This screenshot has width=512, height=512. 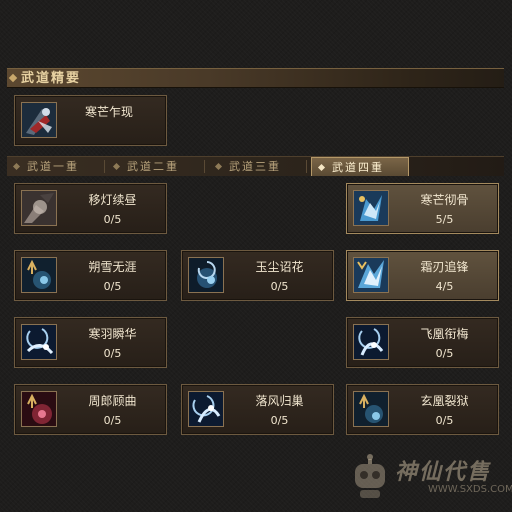 What do you see at coordinates (444, 401) in the screenshot?
I see `skill-name: 玄凰裂狱` at bounding box center [444, 401].